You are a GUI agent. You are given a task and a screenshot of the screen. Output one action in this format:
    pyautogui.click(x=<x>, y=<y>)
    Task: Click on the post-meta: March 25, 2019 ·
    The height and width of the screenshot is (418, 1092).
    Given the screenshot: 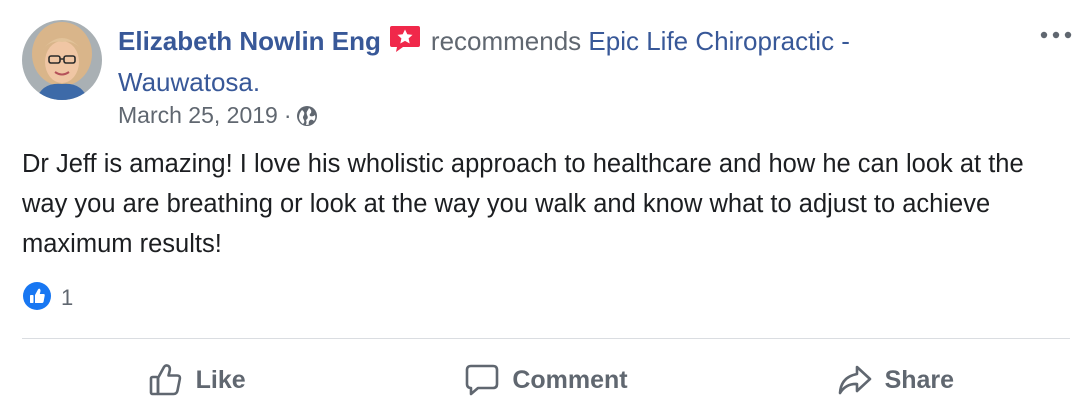 What is the action you would take?
    pyautogui.click(x=218, y=115)
    